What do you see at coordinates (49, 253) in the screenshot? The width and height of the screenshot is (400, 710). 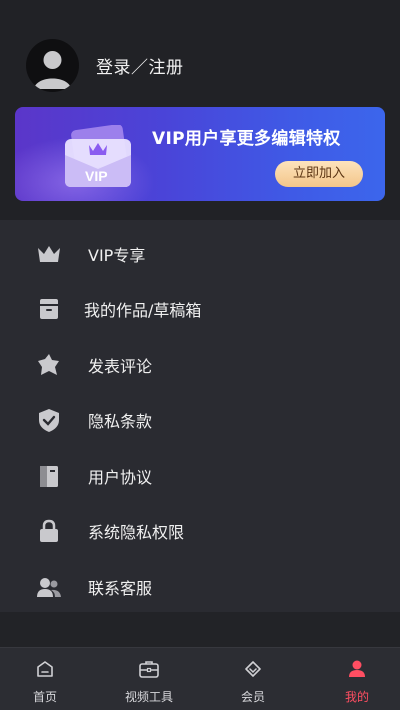 I see `crown-icon` at bounding box center [49, 253].